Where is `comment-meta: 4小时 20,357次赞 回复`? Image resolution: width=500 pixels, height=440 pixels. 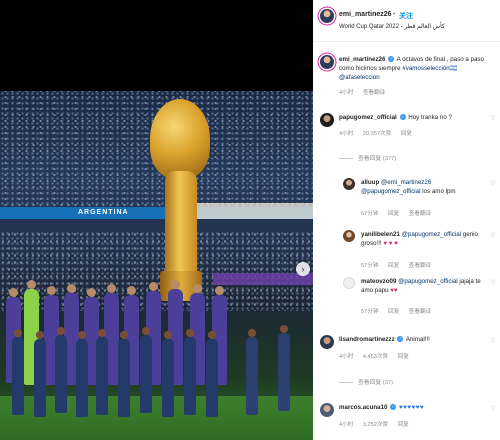 comment-meta: 4小时 20,357次赞 回复 is located at coordinates (379, 133).